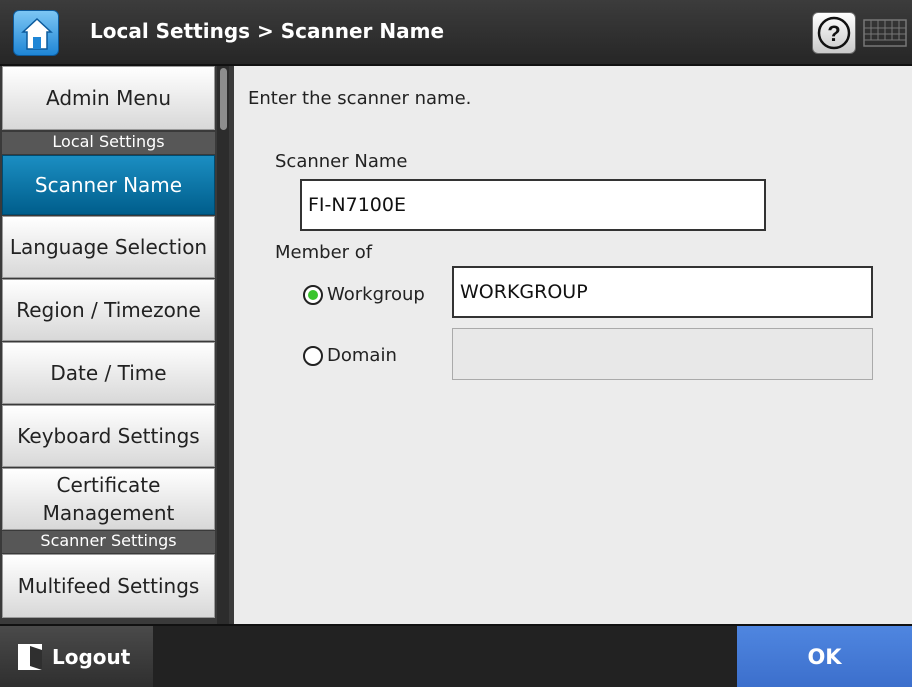  I want to click on sidebar-item-admin-menu: Admin Menu, so click(108, 98).